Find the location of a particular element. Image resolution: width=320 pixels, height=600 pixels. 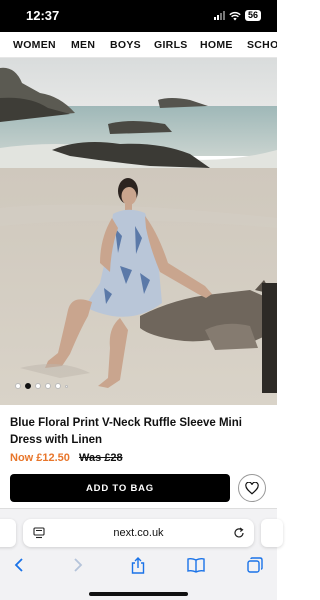

pagination-dot-active is located at coordinates (28, 386).